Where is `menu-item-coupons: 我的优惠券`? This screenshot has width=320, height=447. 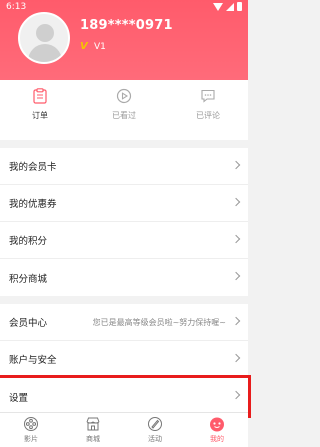
menu-item-coupons: 我的优惠券 is located at coordinates (124, 203).